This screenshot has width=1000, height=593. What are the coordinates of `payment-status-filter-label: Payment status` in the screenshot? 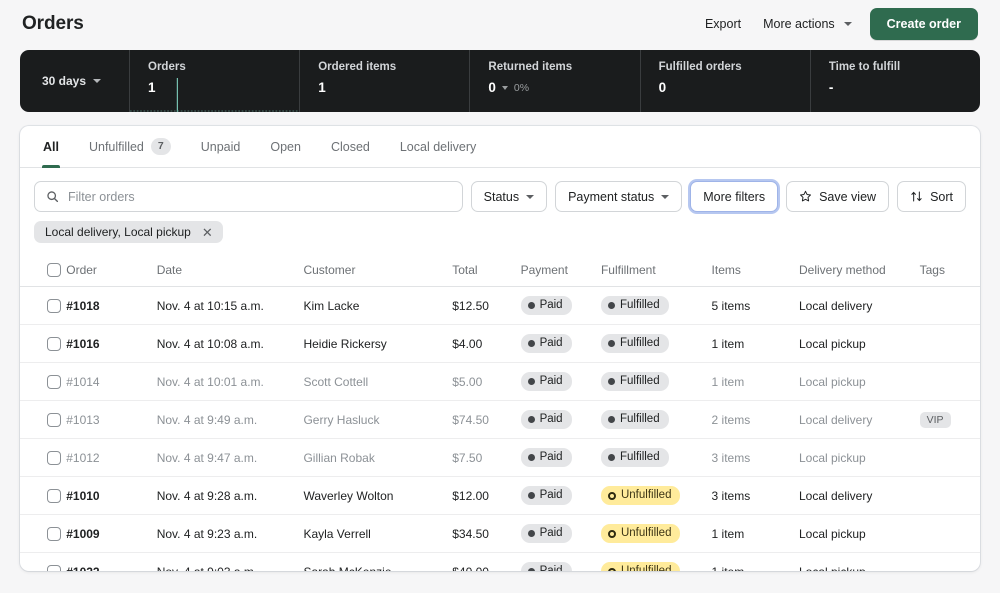 It's located at (611, 196).